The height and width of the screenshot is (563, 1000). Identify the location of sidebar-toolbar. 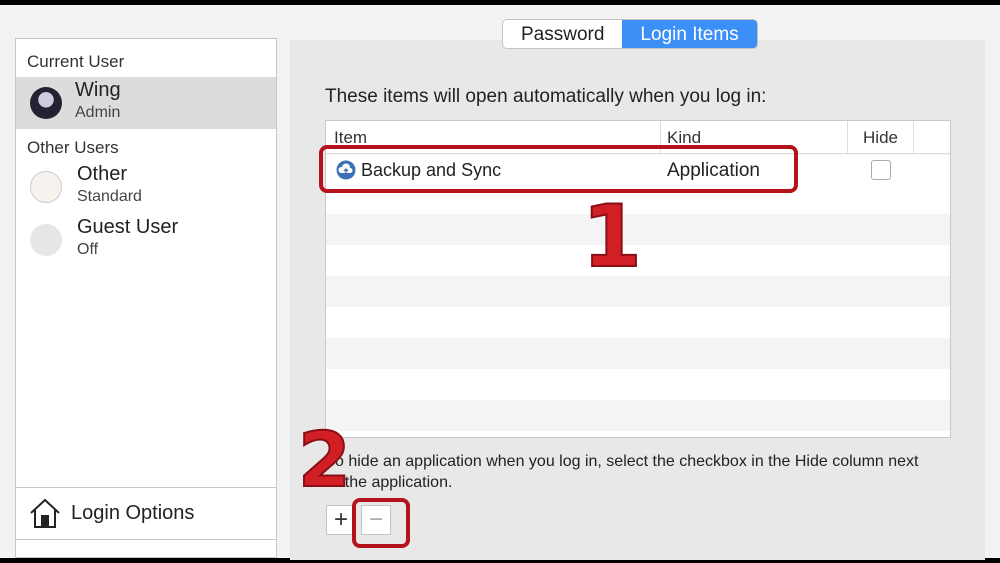
(146, 549).